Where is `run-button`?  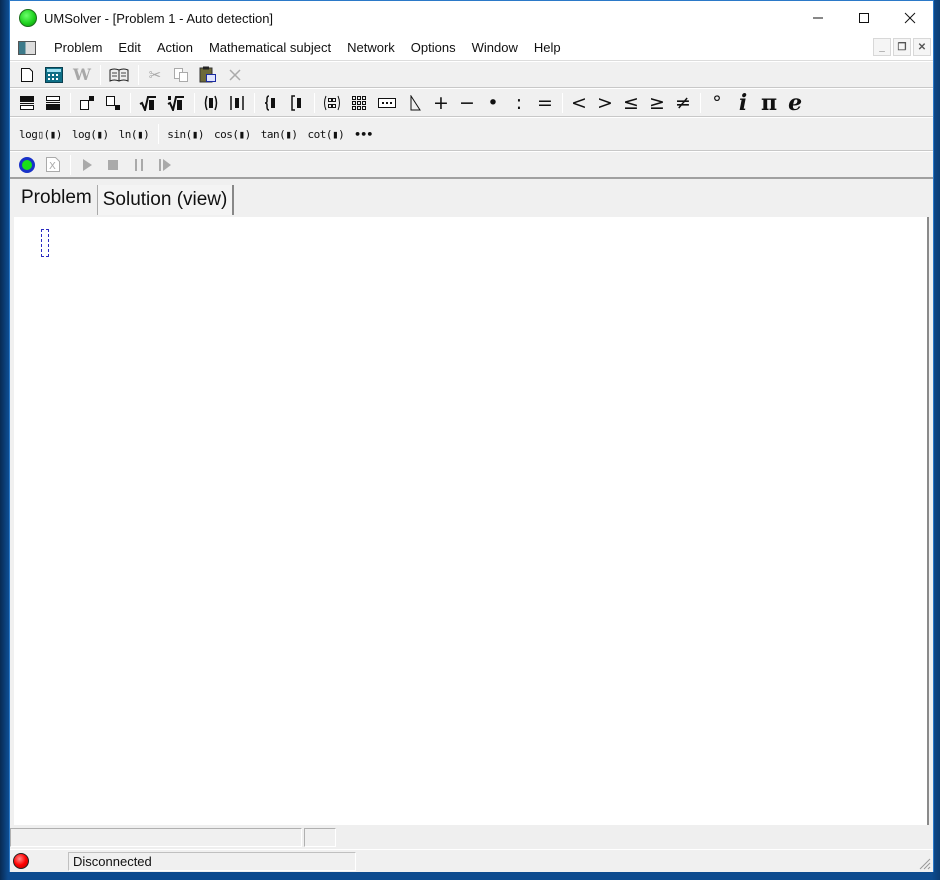 run-button is located at coordinates (87, 165).